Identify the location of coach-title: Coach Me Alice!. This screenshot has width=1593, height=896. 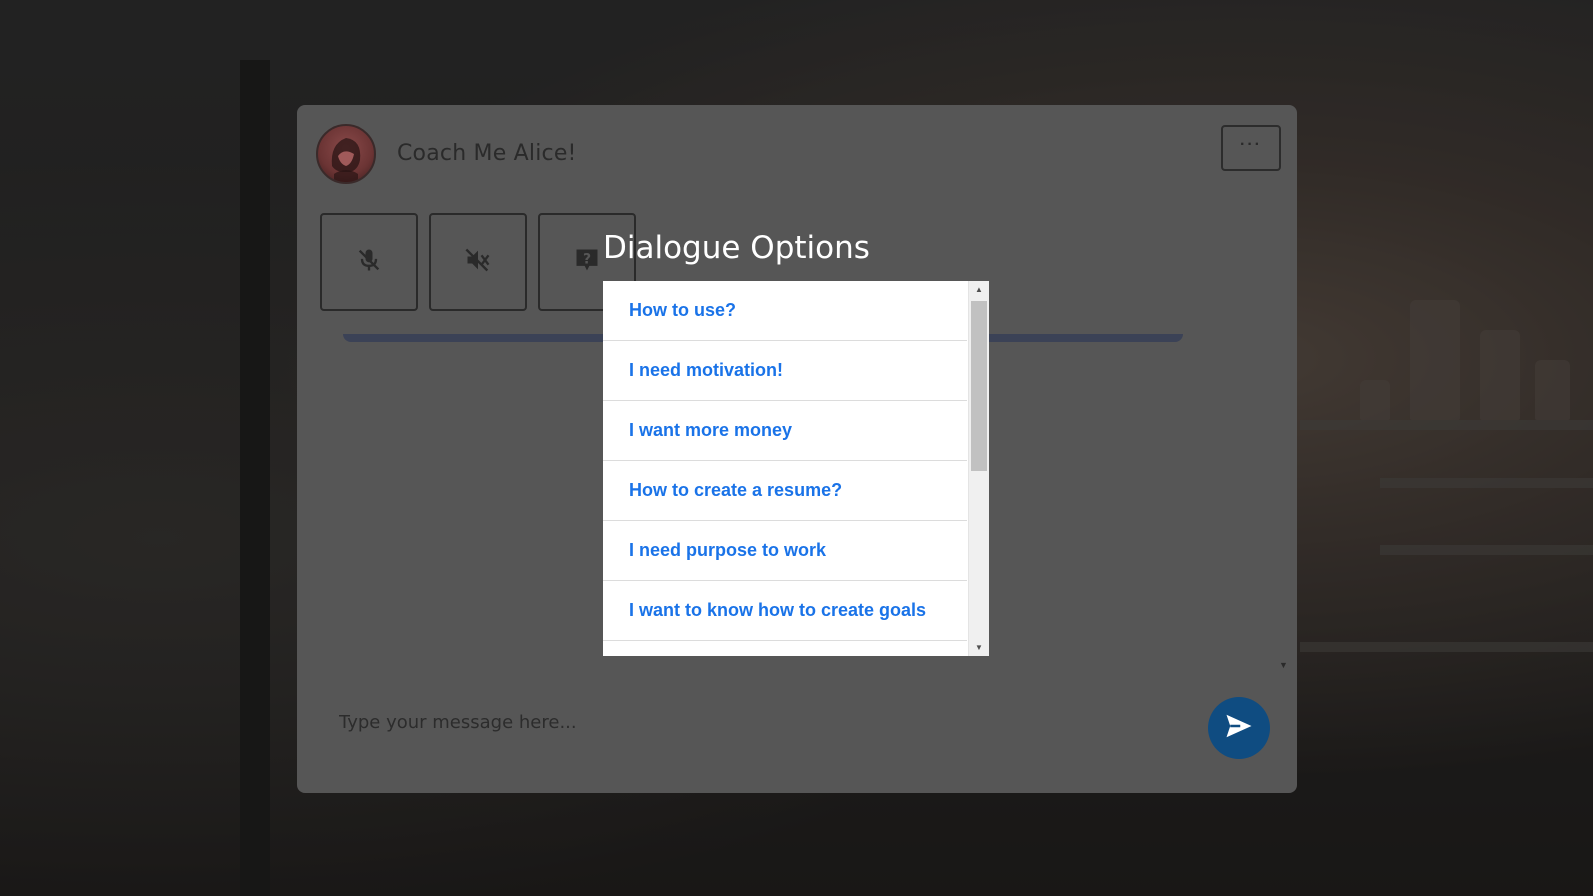
(487, 153).